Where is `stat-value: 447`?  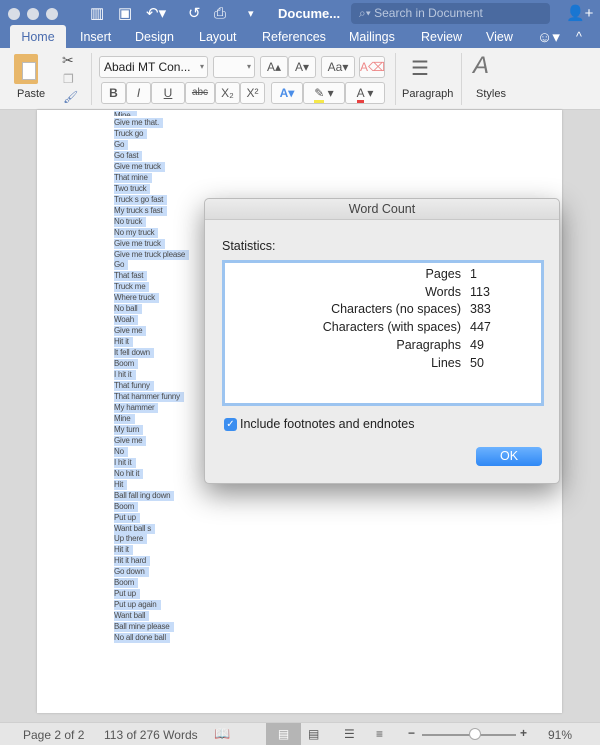 stat-value: 447 is located at coordinates (480, 327).